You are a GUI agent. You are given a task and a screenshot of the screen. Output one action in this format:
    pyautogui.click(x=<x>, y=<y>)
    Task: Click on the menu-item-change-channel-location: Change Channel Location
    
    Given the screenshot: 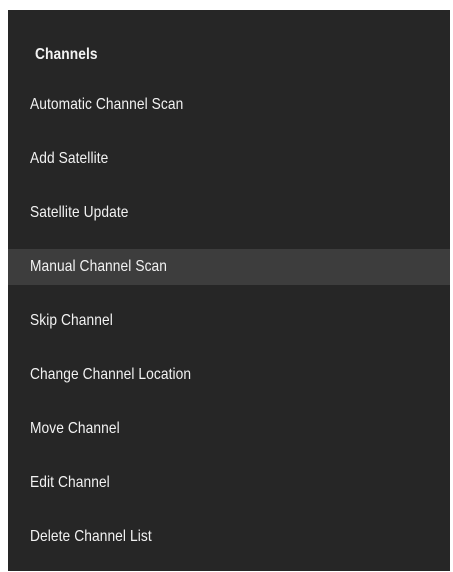 What is the action you would take?
    pyautogui.click(x=229, y=375)
    